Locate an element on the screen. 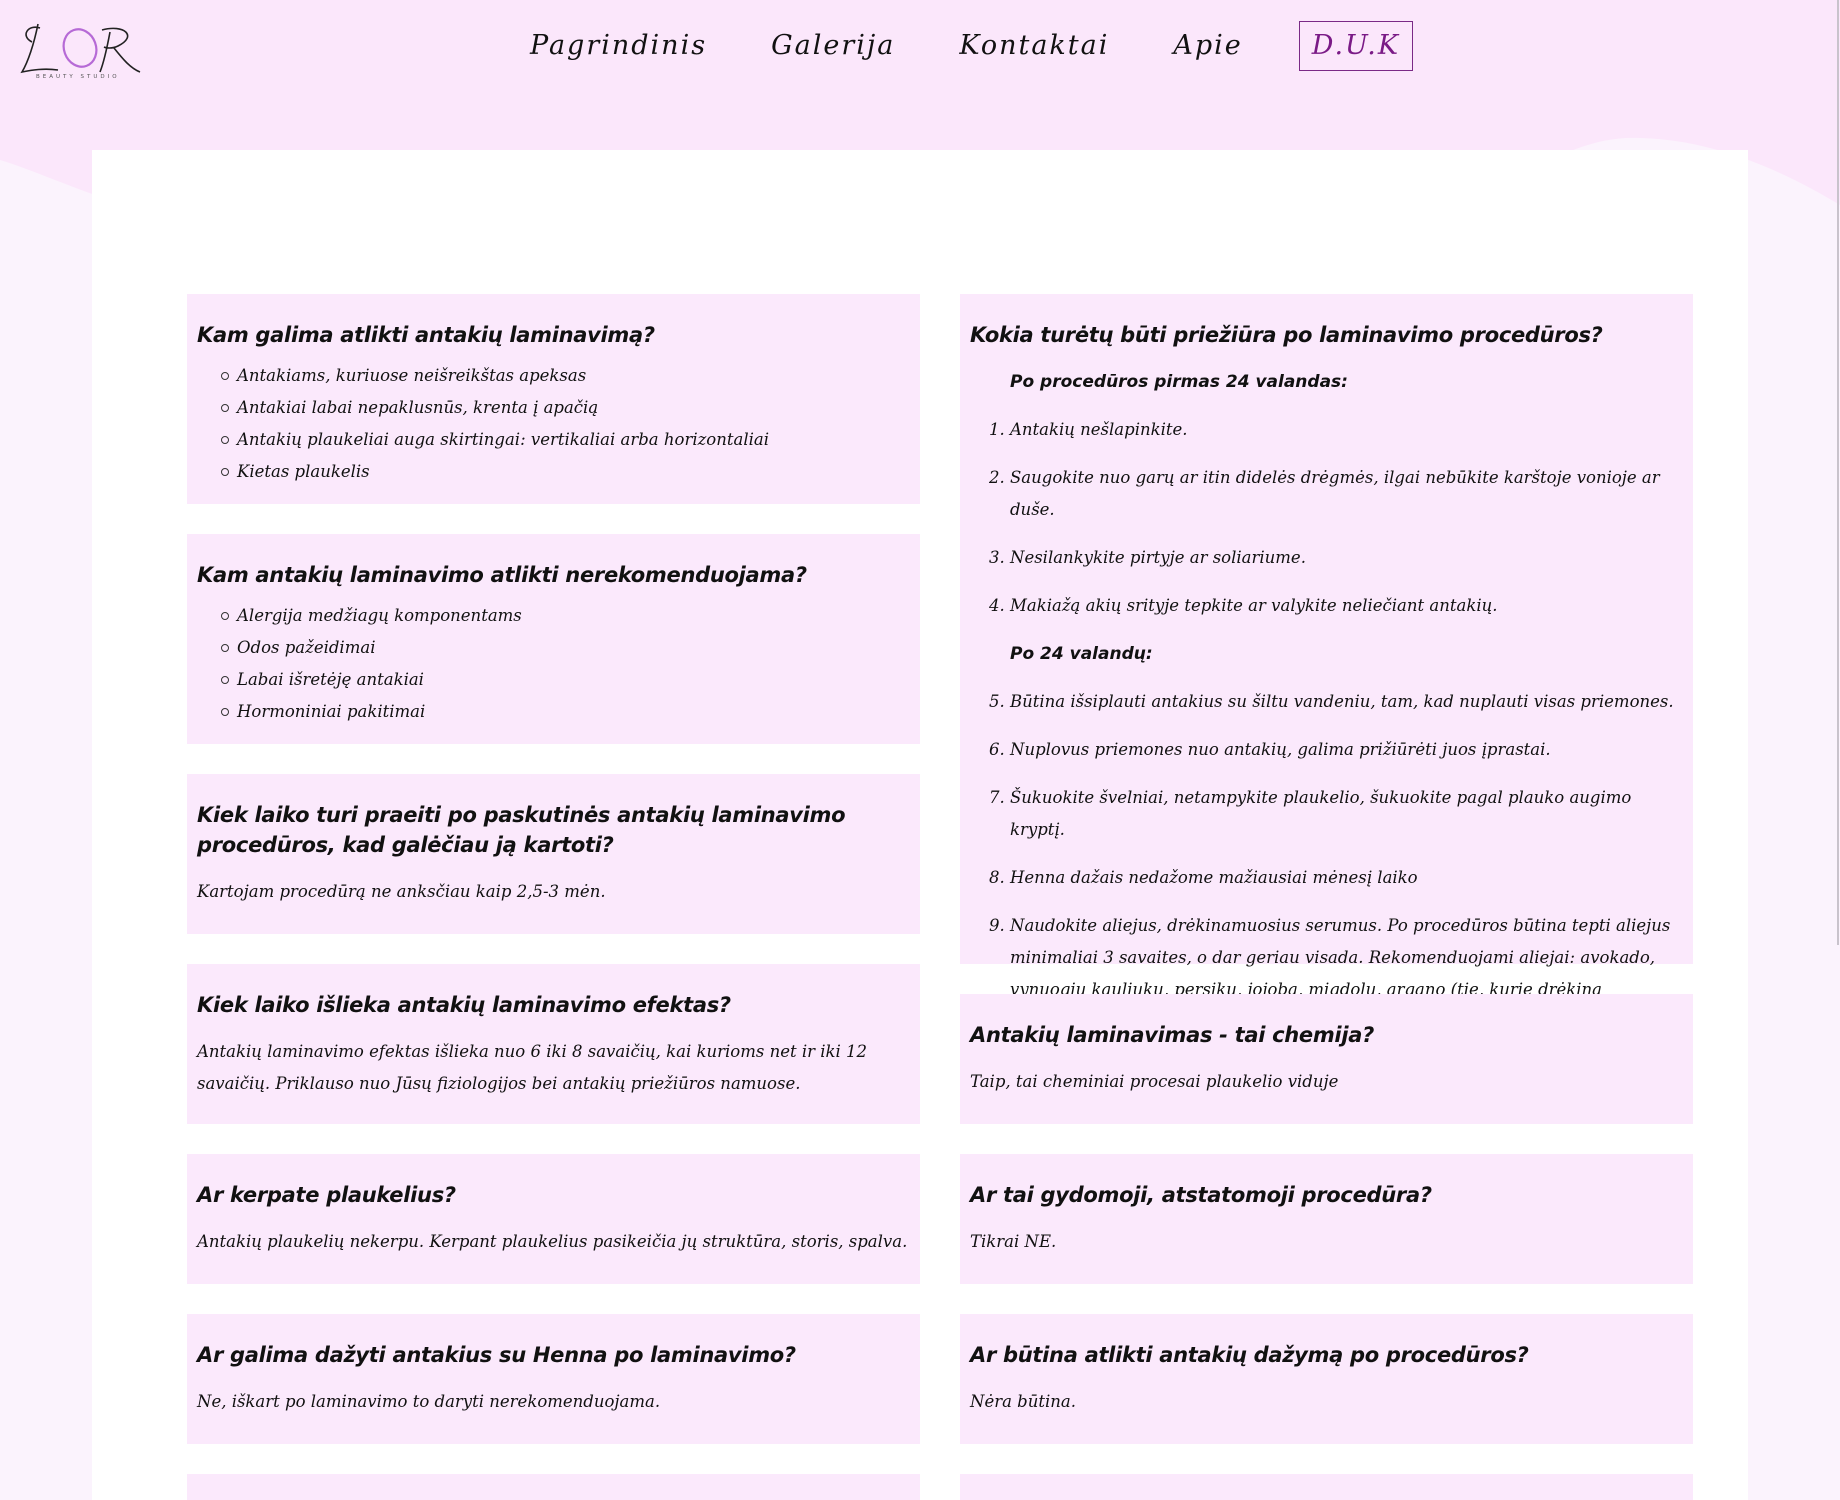 Image resolution: width=1840 pixels, height=1500 pixels. list-item: Alergija medžiagų komponentams is located at coordinates (565, 616).